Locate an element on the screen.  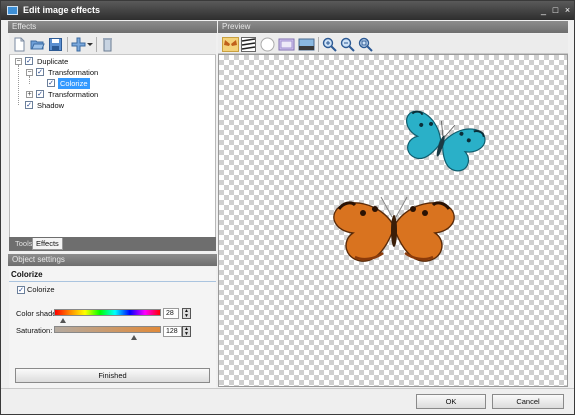
settings-title: Colorize is located at coordinates (27, 274).